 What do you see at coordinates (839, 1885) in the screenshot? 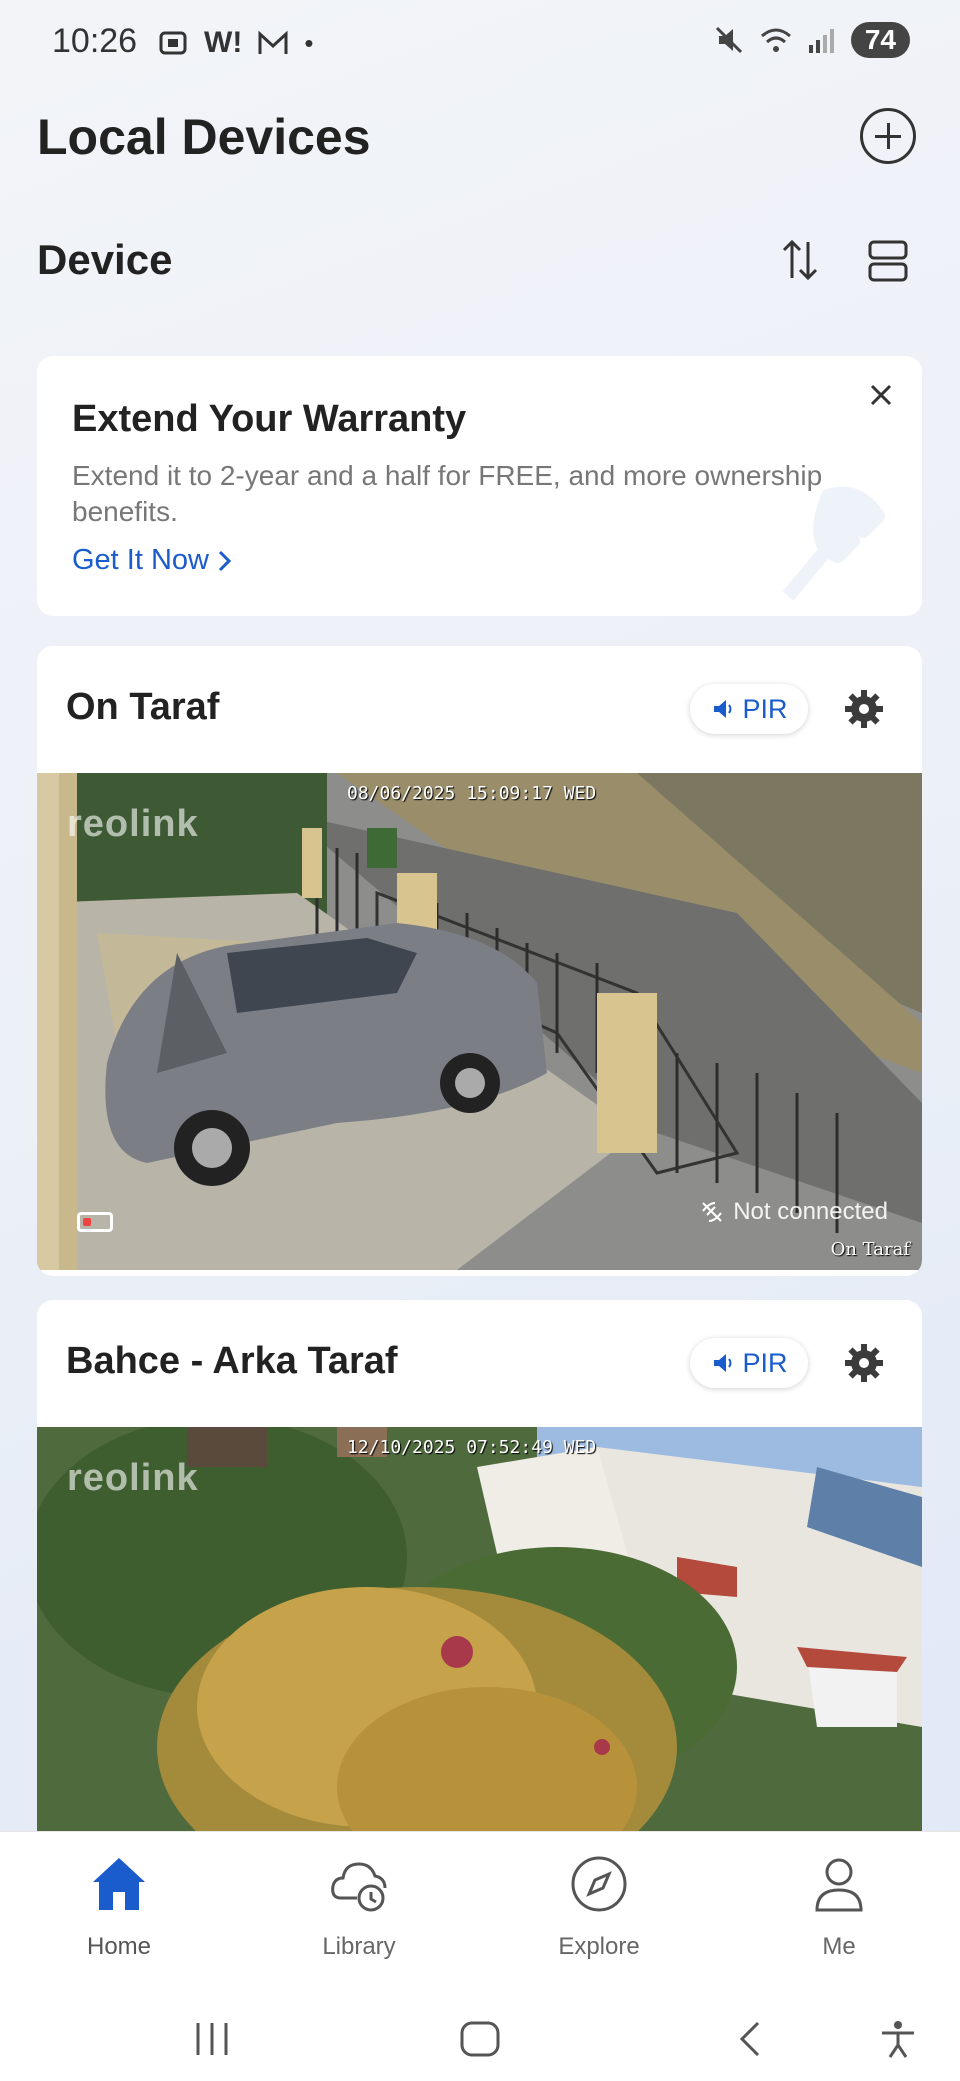
I see `user-icon` at bounding box center [839, 1885].